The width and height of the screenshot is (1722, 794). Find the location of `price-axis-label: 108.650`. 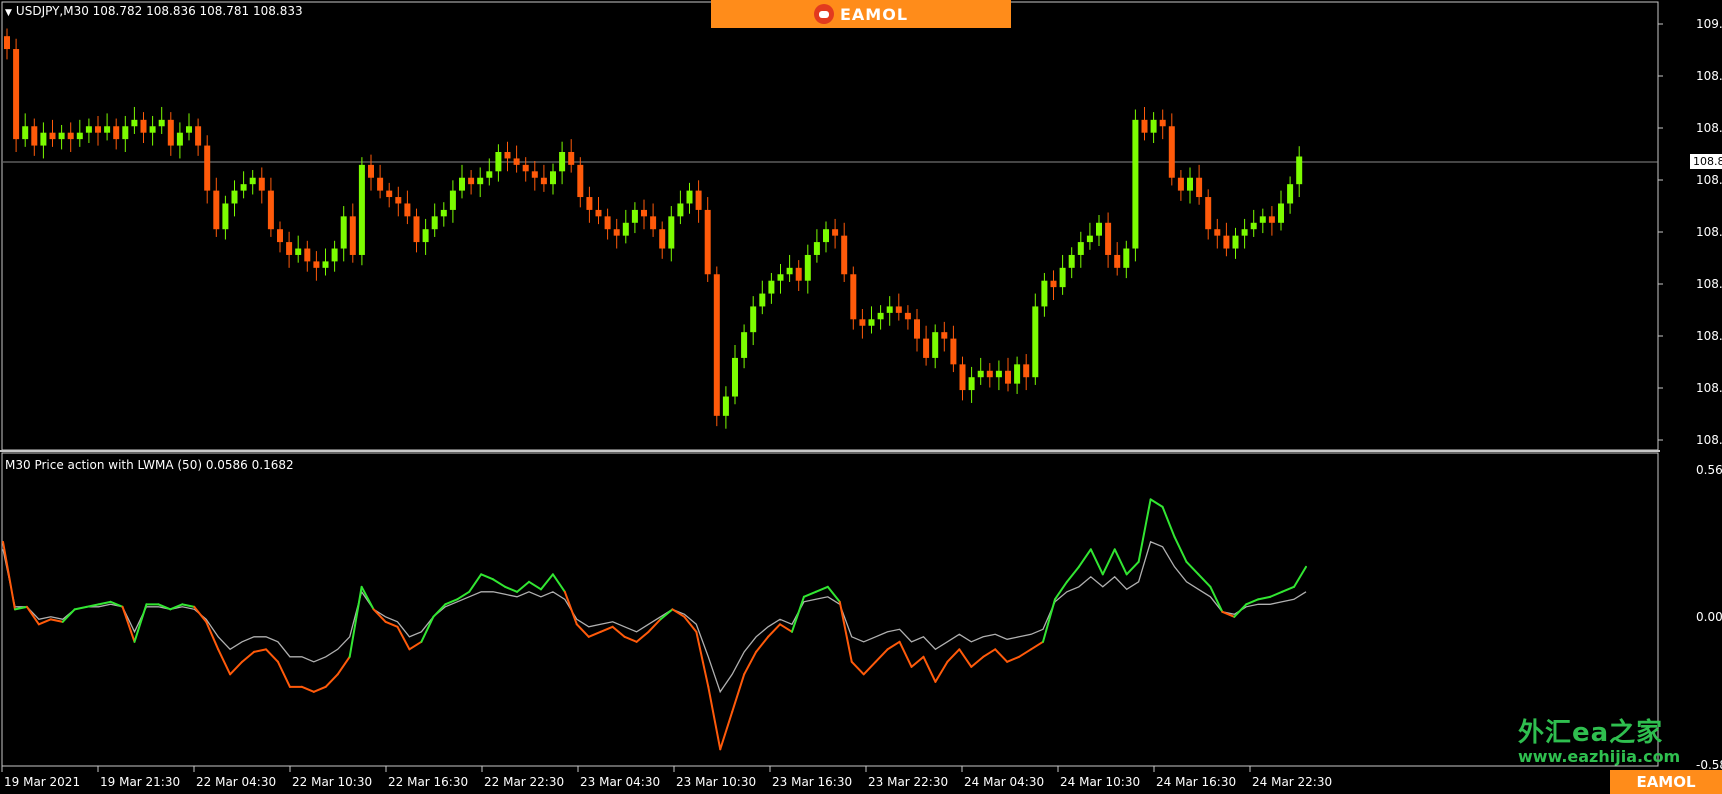

price-axis-label: 108.650 is located at coordinates (1709, 284).